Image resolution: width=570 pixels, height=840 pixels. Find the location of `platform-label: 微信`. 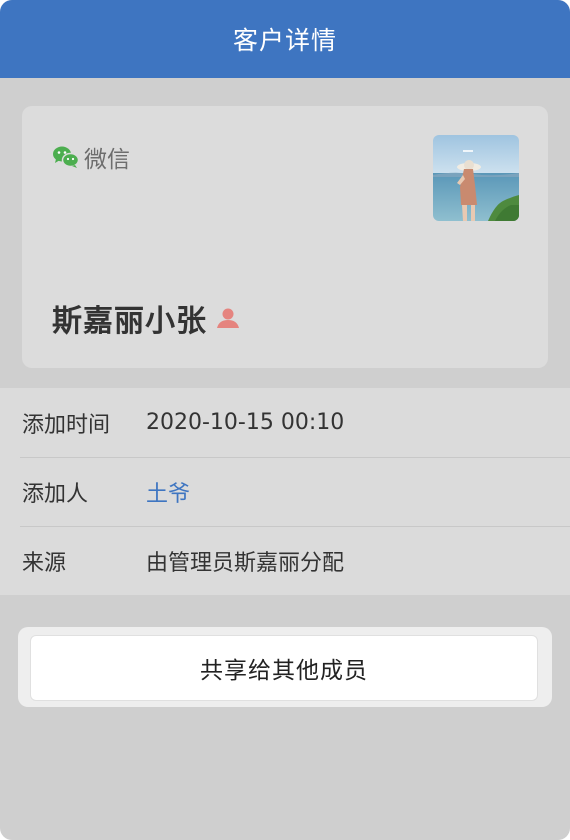

platform-label: 微信 is located at coordinates (107, 160).